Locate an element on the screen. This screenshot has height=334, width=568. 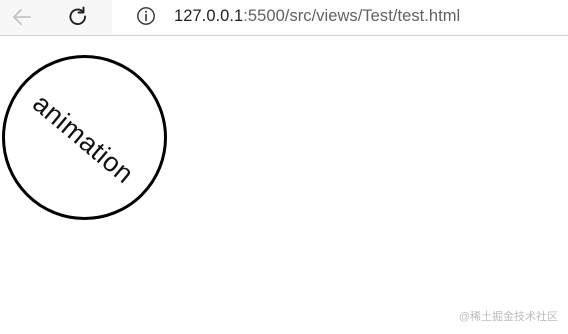
back-button is located at coordinates (22, 17).